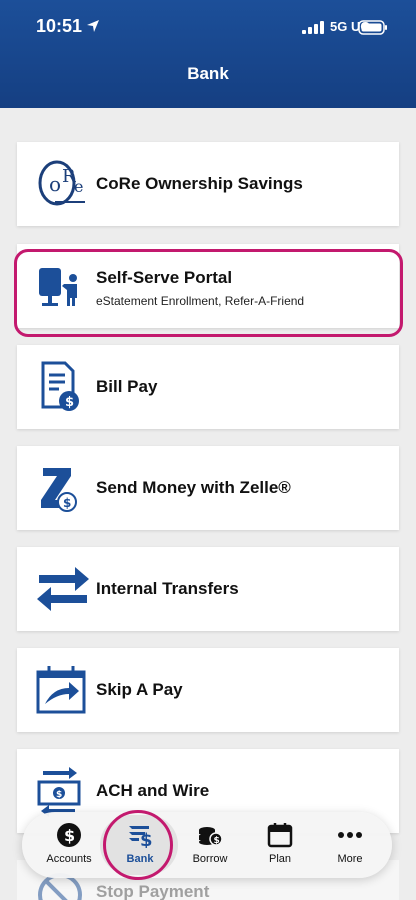 Image resolution: width=416 pixels, height=900 pixels. Describe the element at coordinates (210, 859) in the screenshot. I see `tab-label: Borrow` at that location.